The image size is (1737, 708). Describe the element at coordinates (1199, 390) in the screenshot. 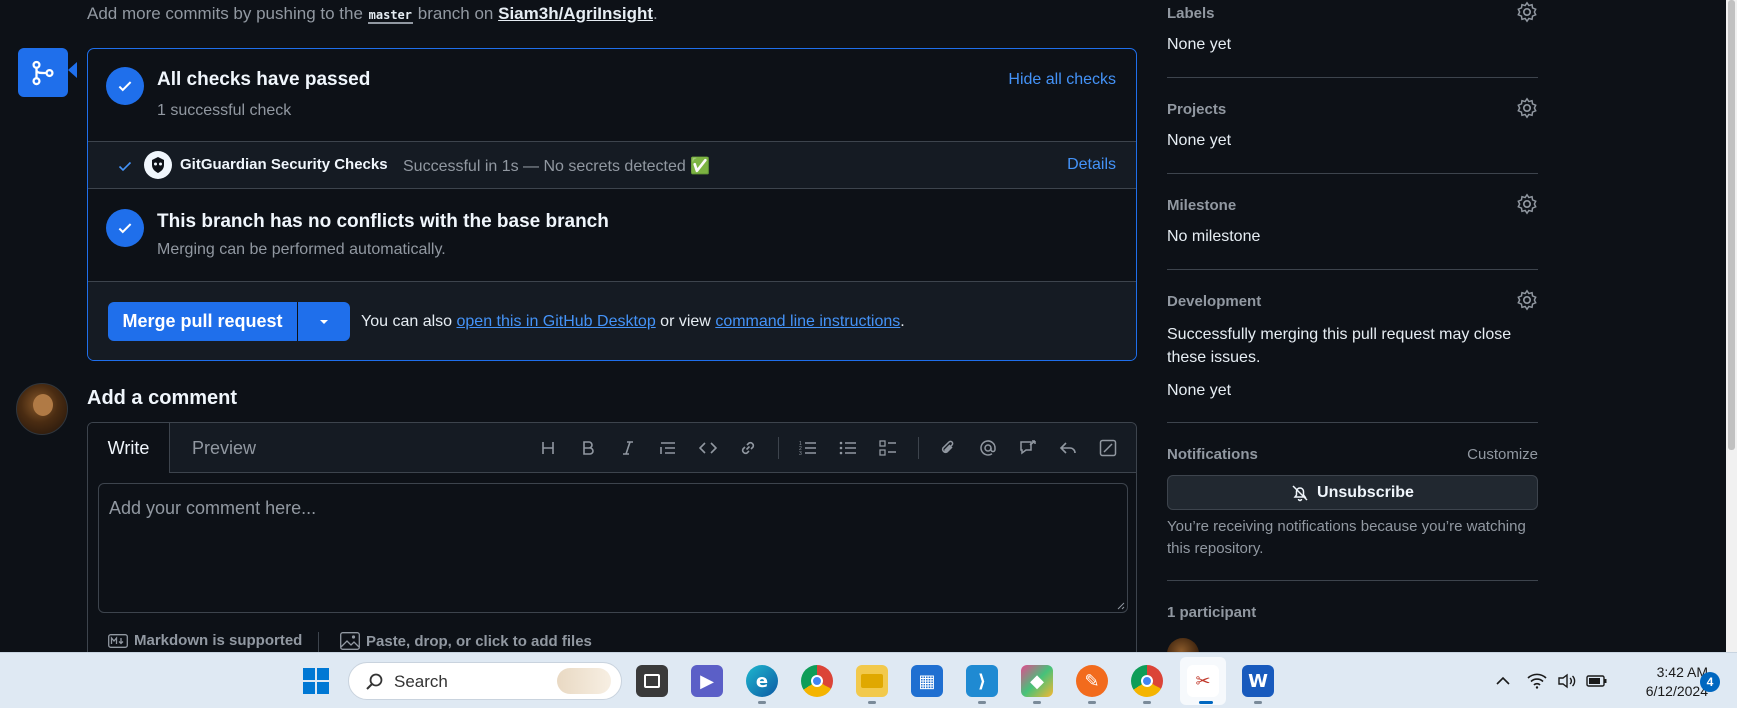

I see `development-value: None yet` at that location.